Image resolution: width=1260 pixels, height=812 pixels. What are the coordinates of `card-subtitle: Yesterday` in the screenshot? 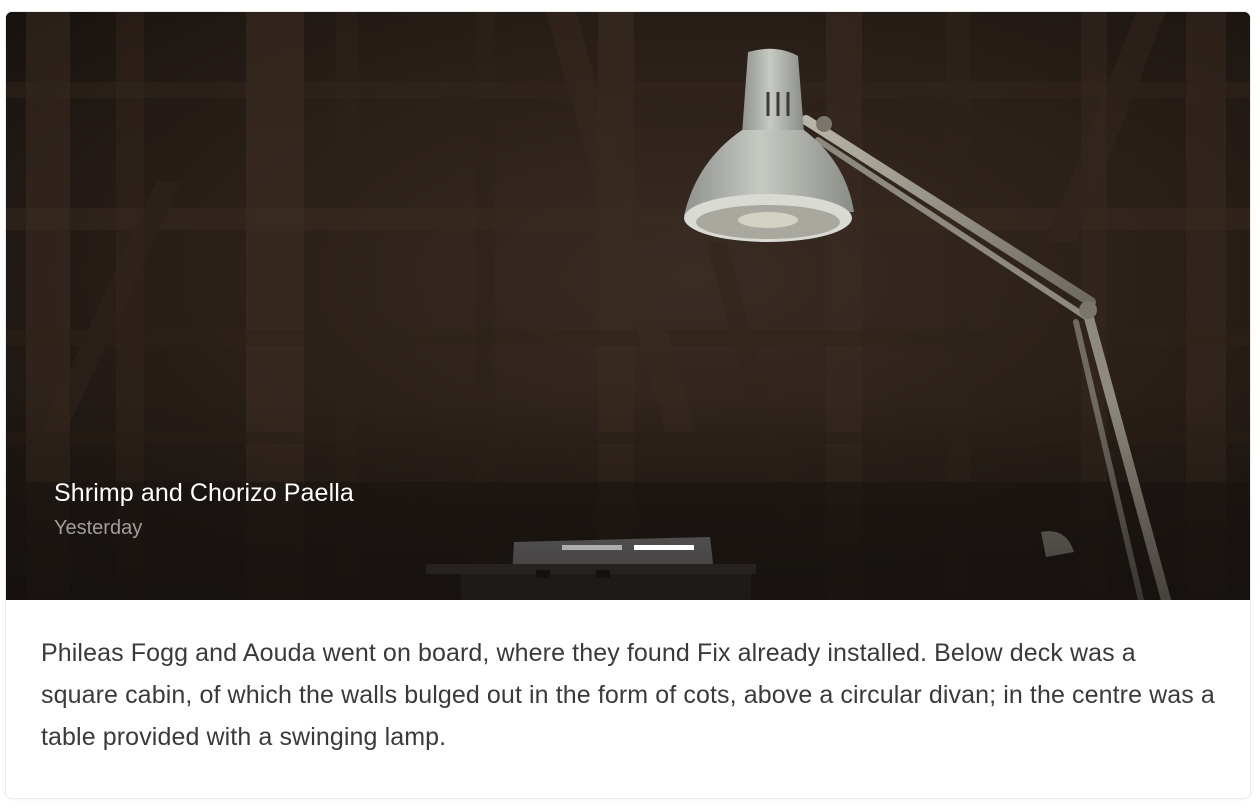 It's located at (98, 528).